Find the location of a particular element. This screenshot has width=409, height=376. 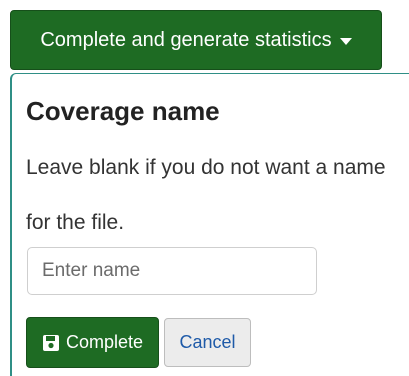

cancel-button: Cancel is located at coordinates (207, 342).